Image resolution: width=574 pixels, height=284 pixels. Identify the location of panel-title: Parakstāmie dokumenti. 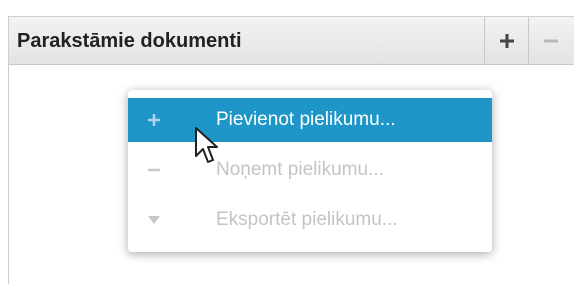
(129, 41).